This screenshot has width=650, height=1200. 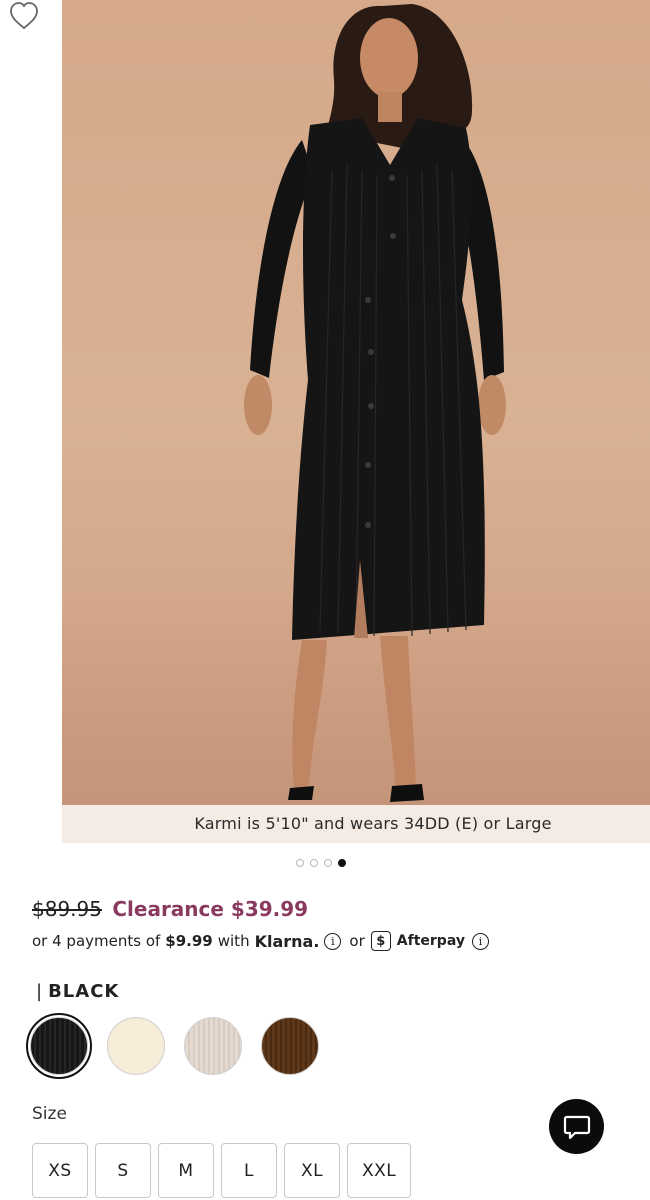 I want to click on swatch-oatmeal, so click(x=213, y=1046).